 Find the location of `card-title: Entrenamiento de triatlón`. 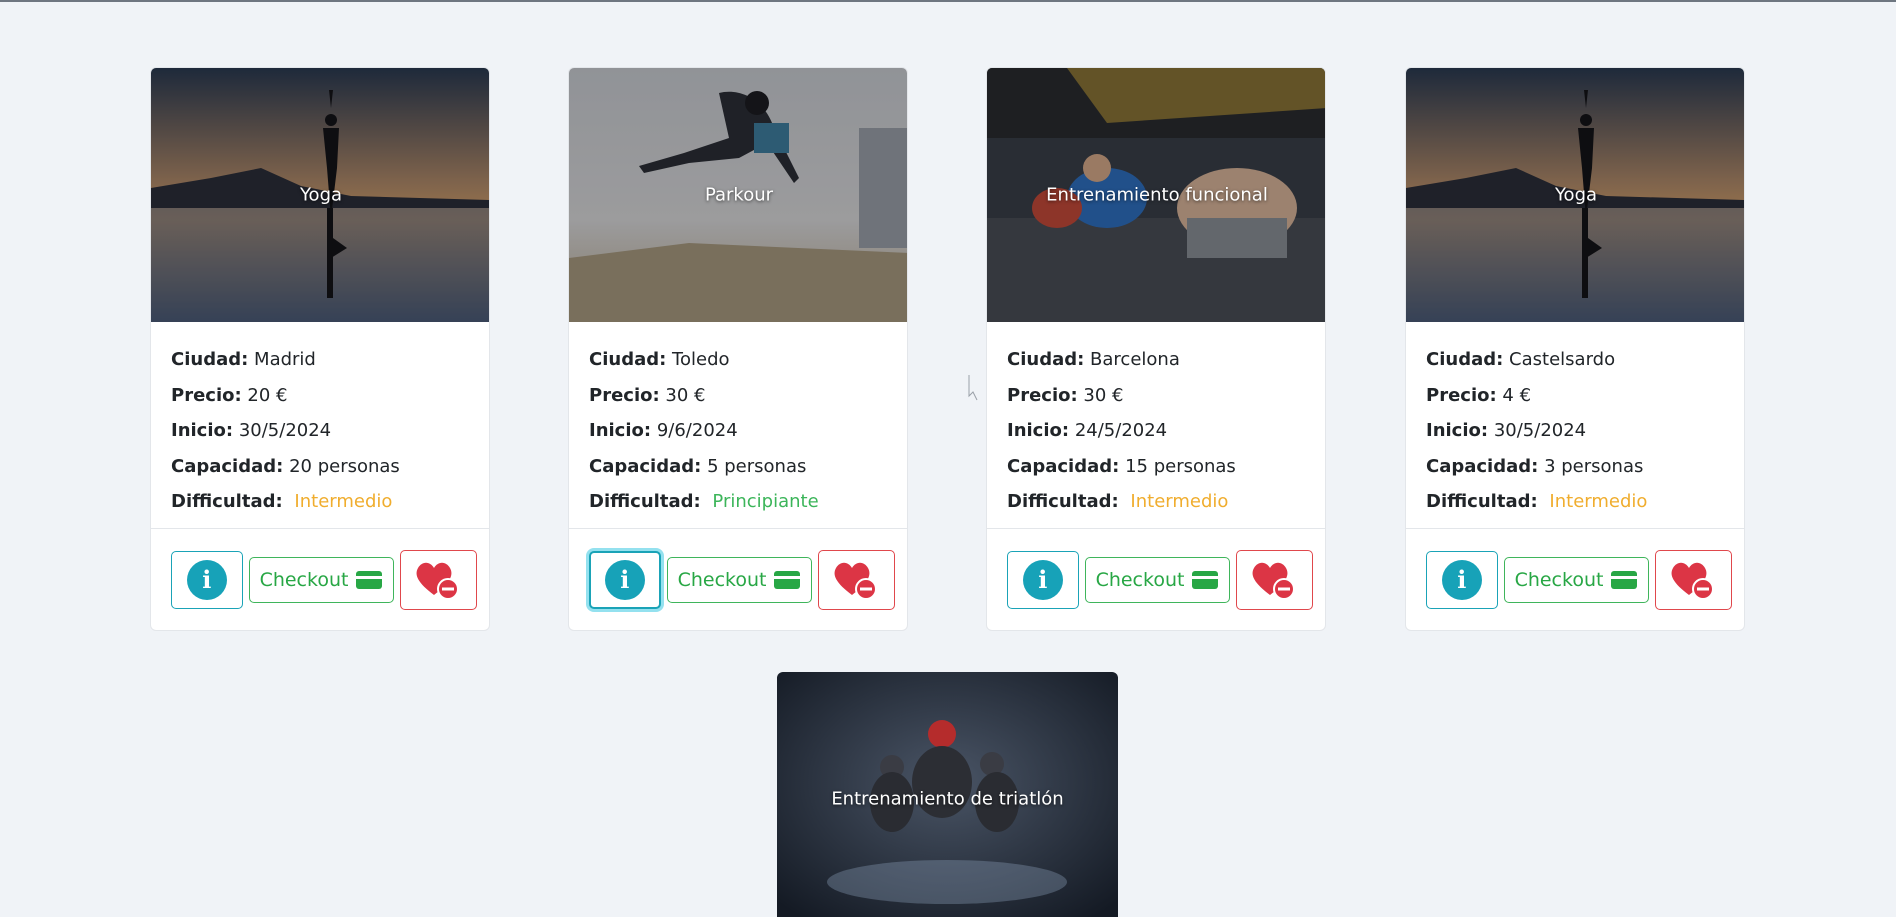

card-title: Entrenamiento de triatlón is located at coordinates (947, 799).